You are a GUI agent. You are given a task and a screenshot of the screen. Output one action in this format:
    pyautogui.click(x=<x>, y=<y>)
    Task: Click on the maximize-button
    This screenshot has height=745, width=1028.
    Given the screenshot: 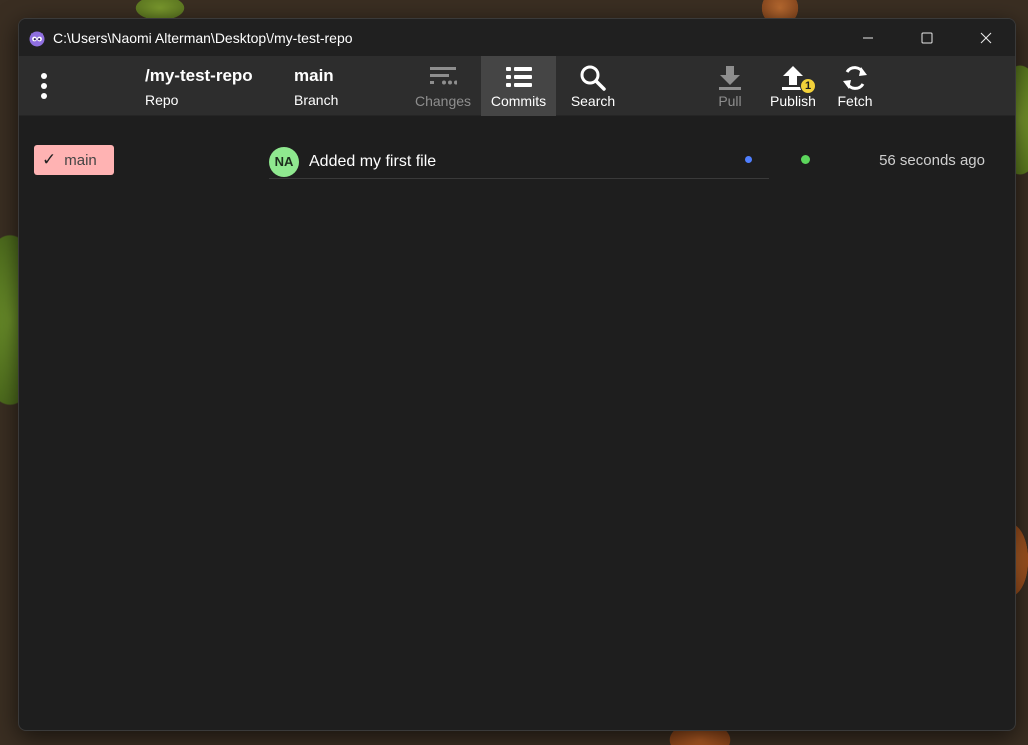 What is the action you would take?
    pyautogui.click(x=926, y=37)
    